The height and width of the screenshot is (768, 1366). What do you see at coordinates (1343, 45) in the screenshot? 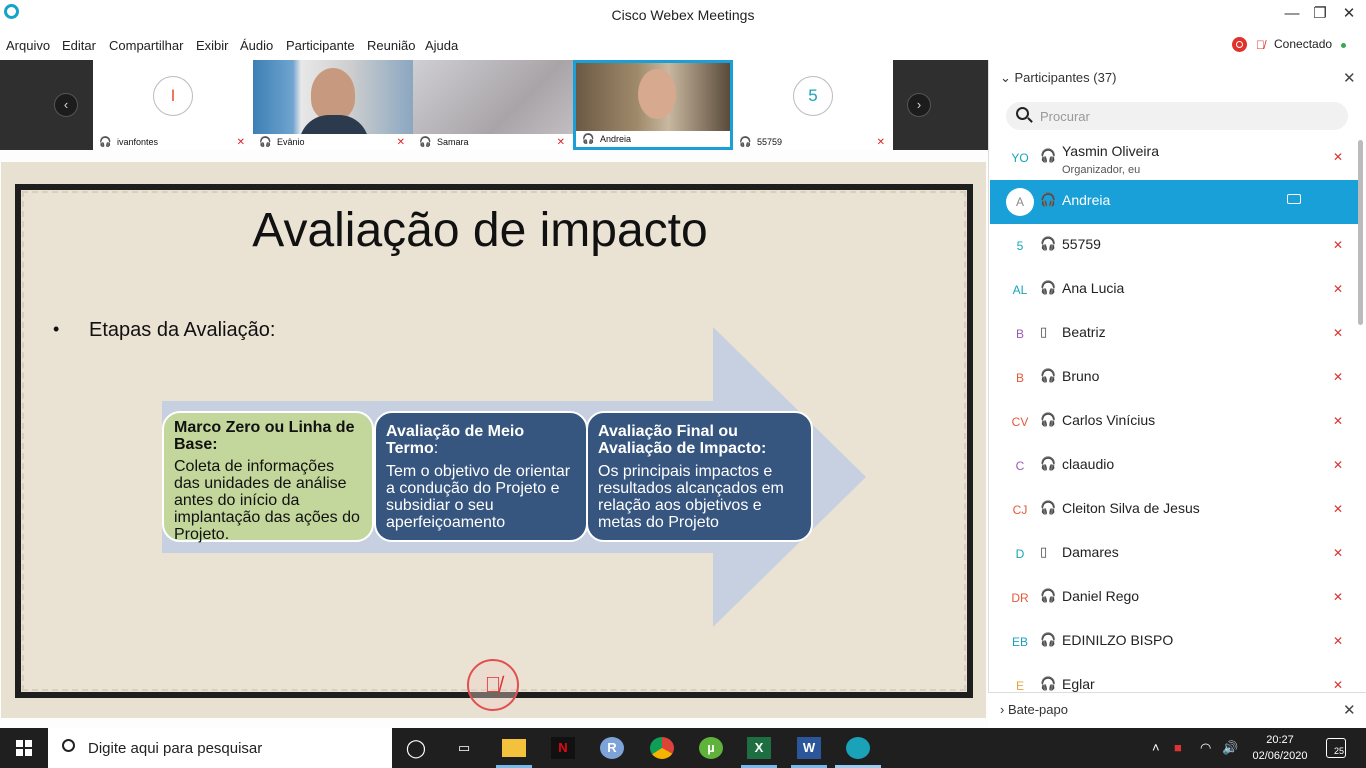
I see `connected-dot-icon` at bounding box center [1343, 45].